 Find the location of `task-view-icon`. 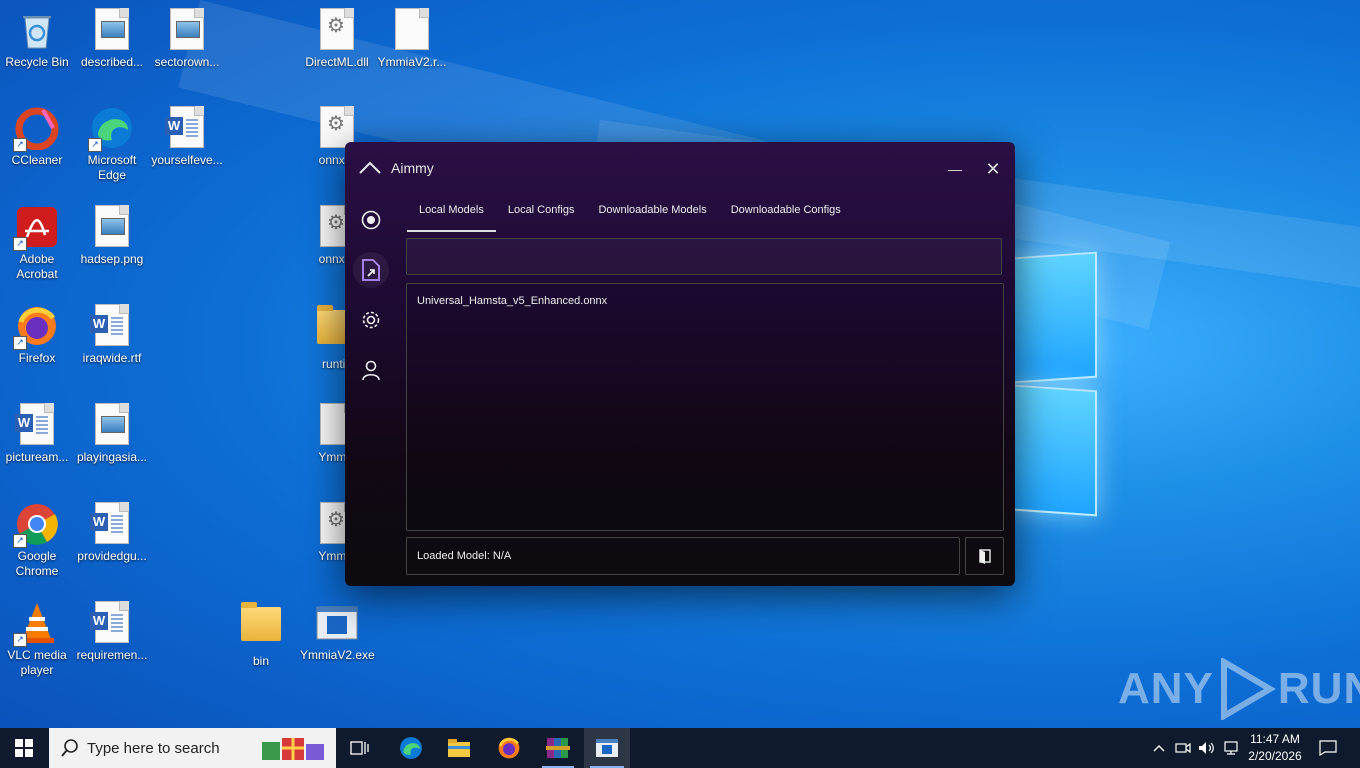

task-view-icon is located at coordinates (359, 748).